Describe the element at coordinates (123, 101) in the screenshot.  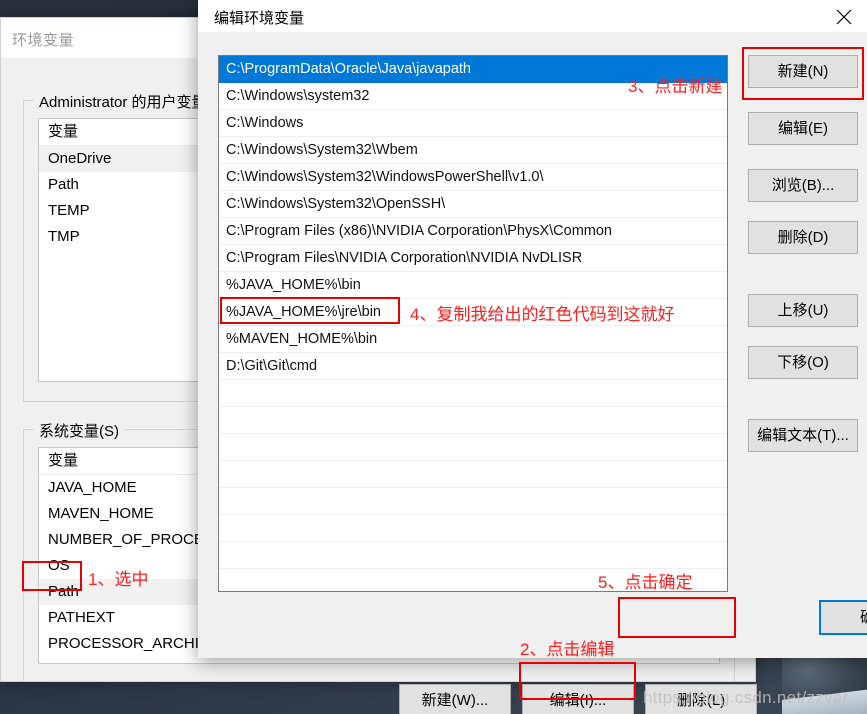
I see `user-variables-group-label: Administrator 的用户变量` at that location.